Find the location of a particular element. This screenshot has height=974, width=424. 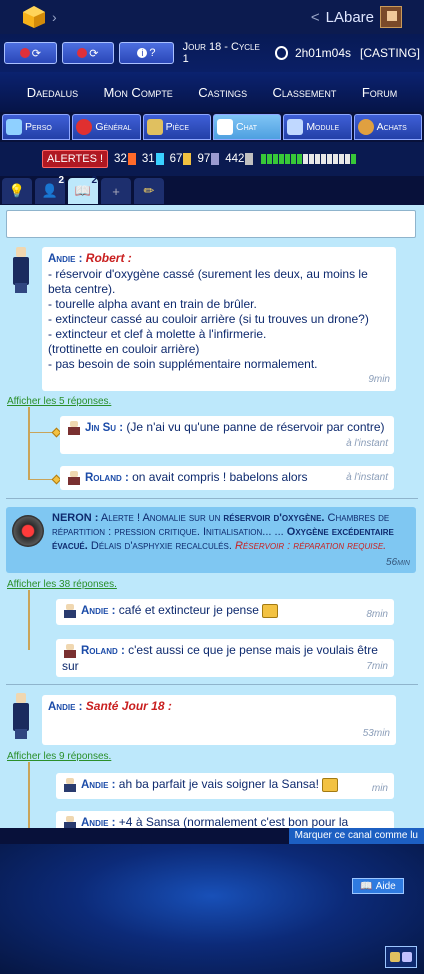

channel-tab-tips: 💡 is located at coordinates (17, 191).